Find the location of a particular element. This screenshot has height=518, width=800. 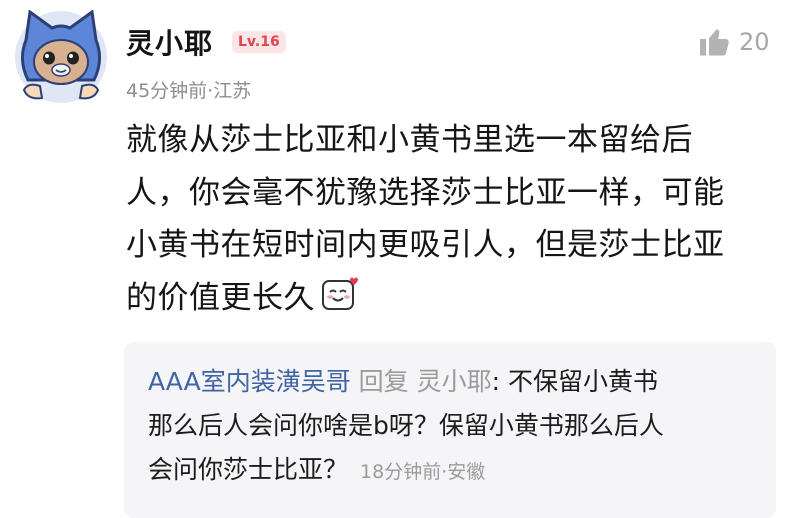

hooded-cat-avatar-icon is located at coordinates (61, 56).